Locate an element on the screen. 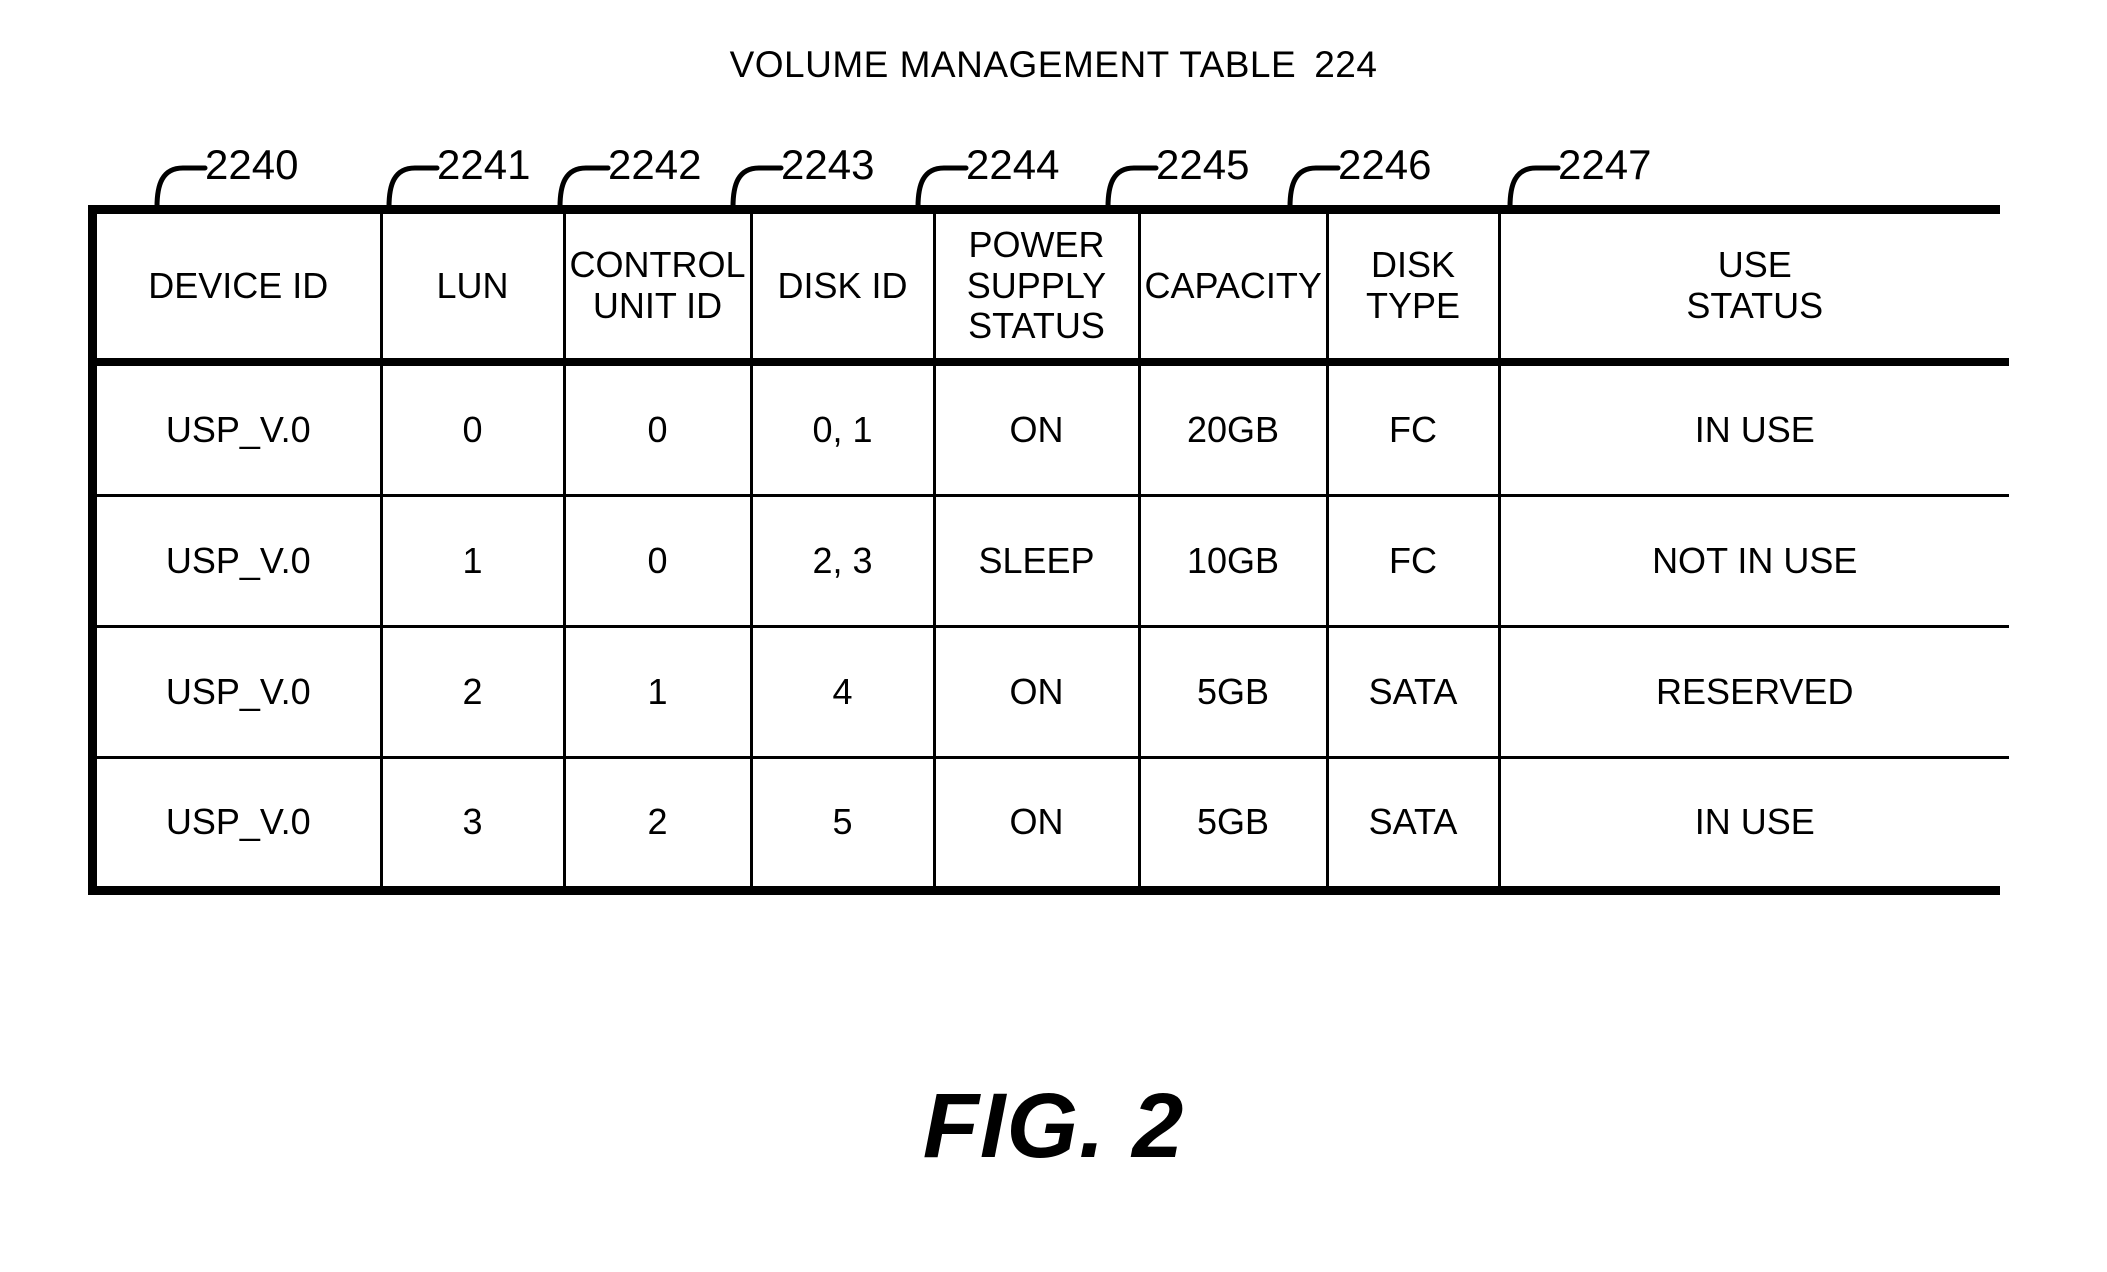 The image size is (2107, 1272). cell-power-supply-status: SLEEP is located at coordinates (1036, 560).